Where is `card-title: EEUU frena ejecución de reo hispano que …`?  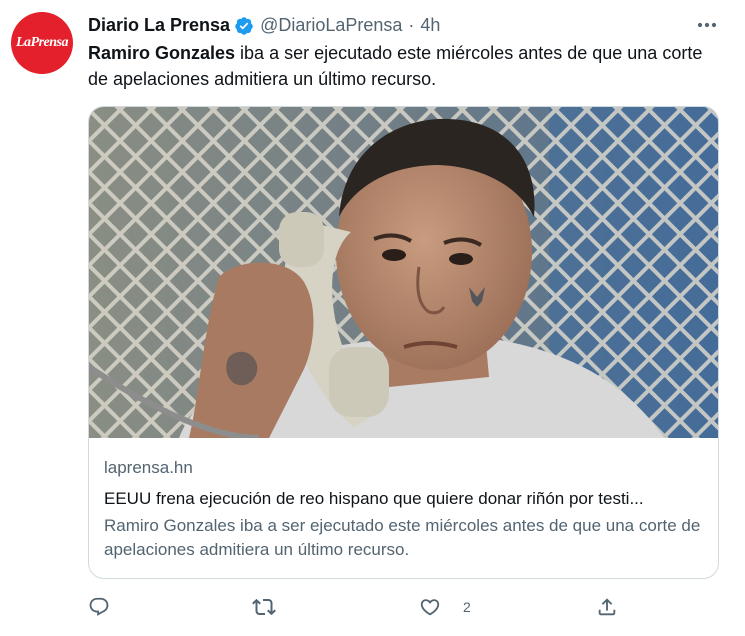
card-title: EEUU frena ejecución de reo hispano que … is located at coordinates (374, 498).